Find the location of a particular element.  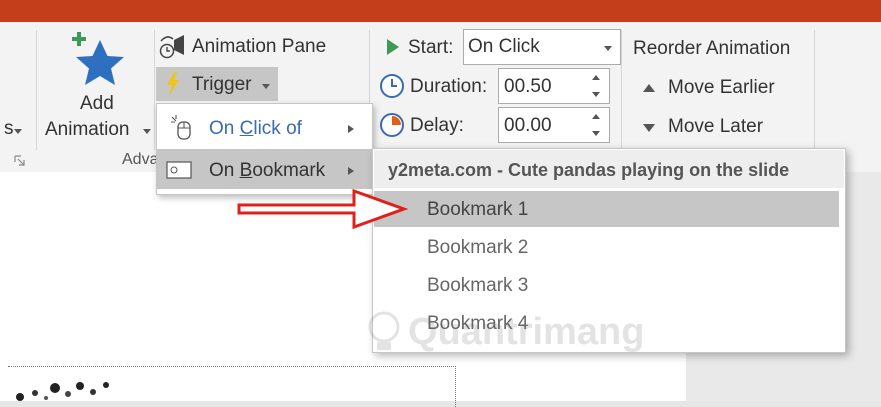

start-dropdown: On Click is located at coordinates (542, 47).